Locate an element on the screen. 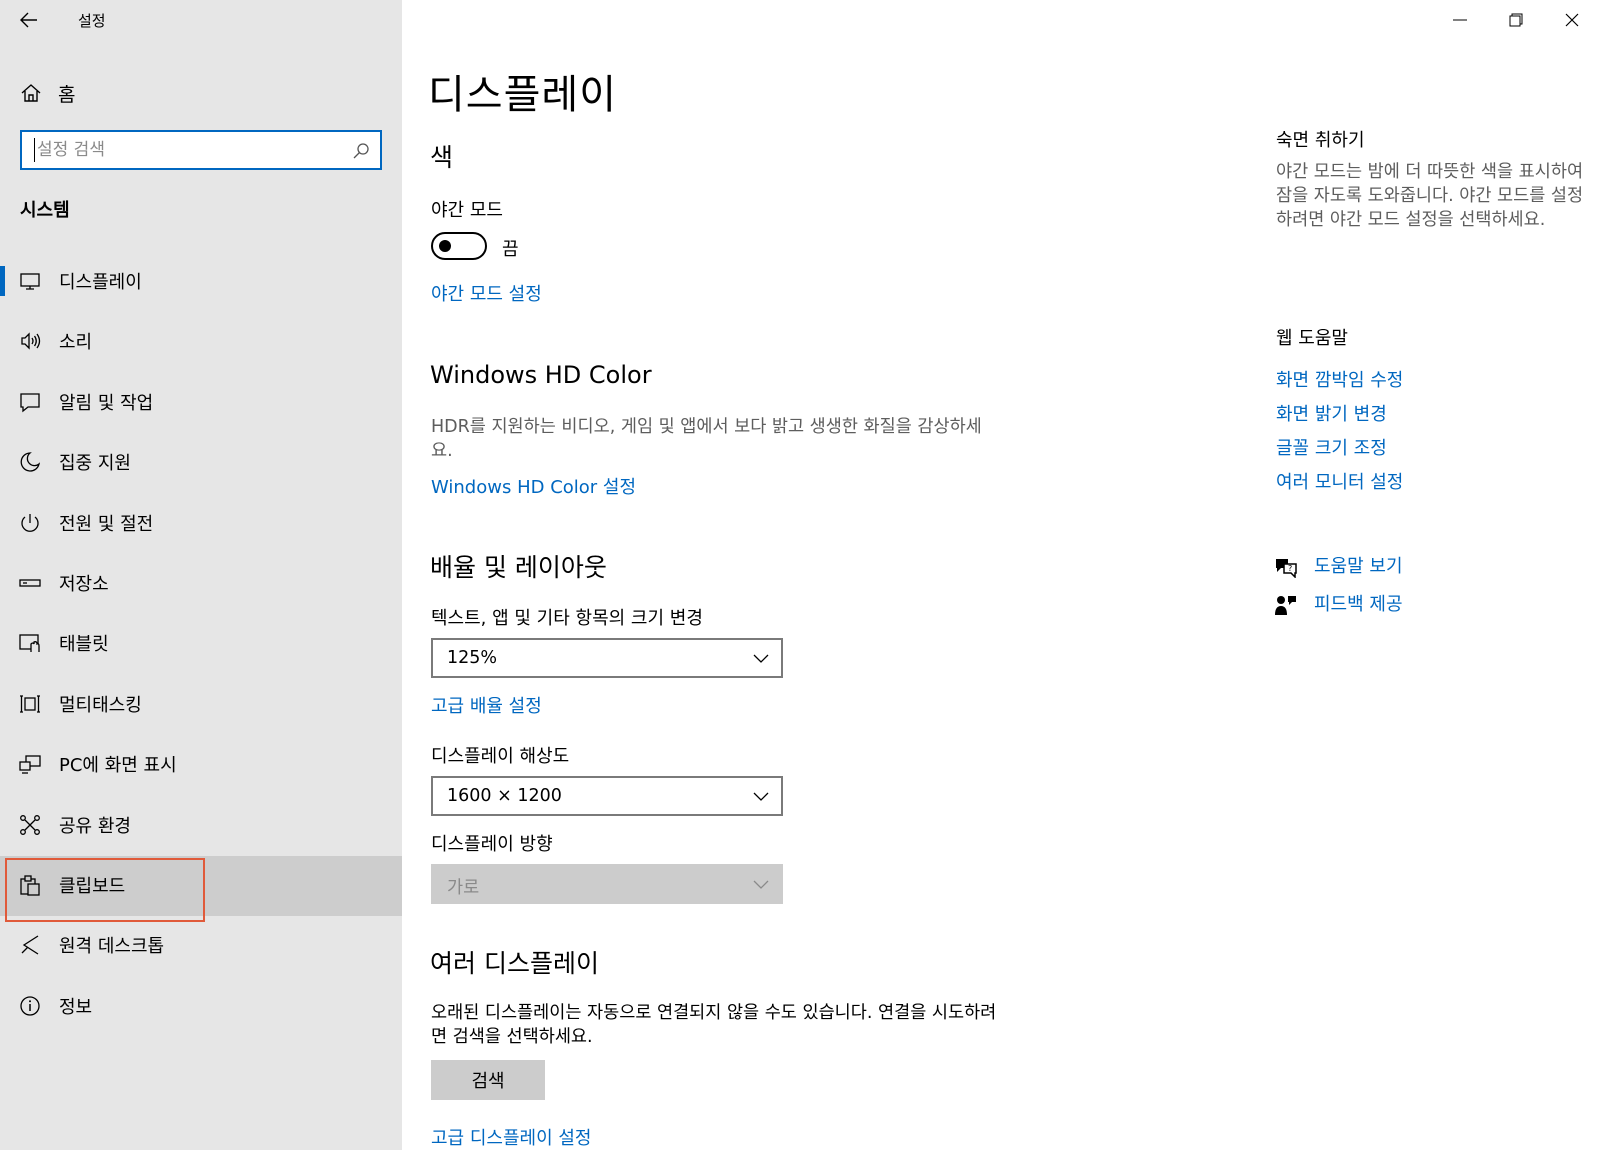 The height and width of the screenshot is (1150, 1600). storage-icon is located at coordinates (30, 583).